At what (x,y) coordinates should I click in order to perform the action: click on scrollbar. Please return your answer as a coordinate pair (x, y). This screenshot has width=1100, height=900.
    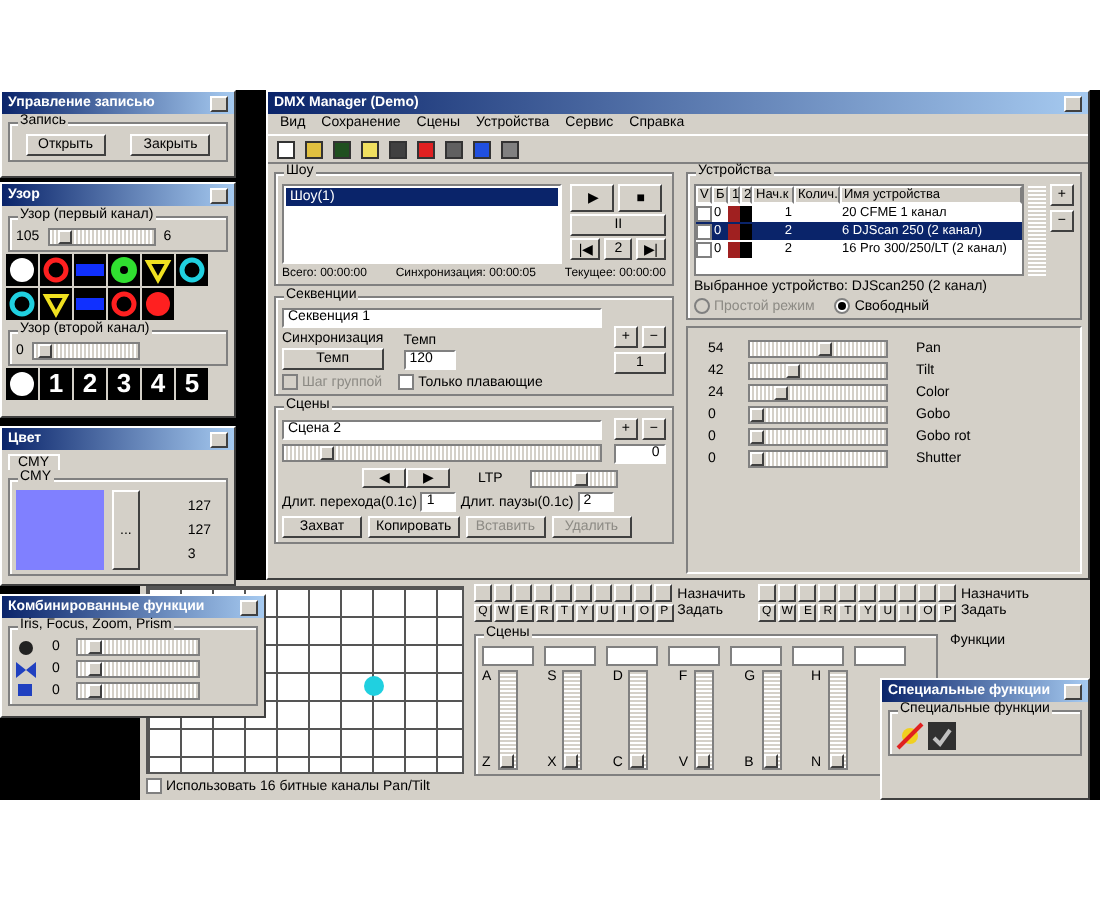
    Looking at the image, I should click on (1036, 230).